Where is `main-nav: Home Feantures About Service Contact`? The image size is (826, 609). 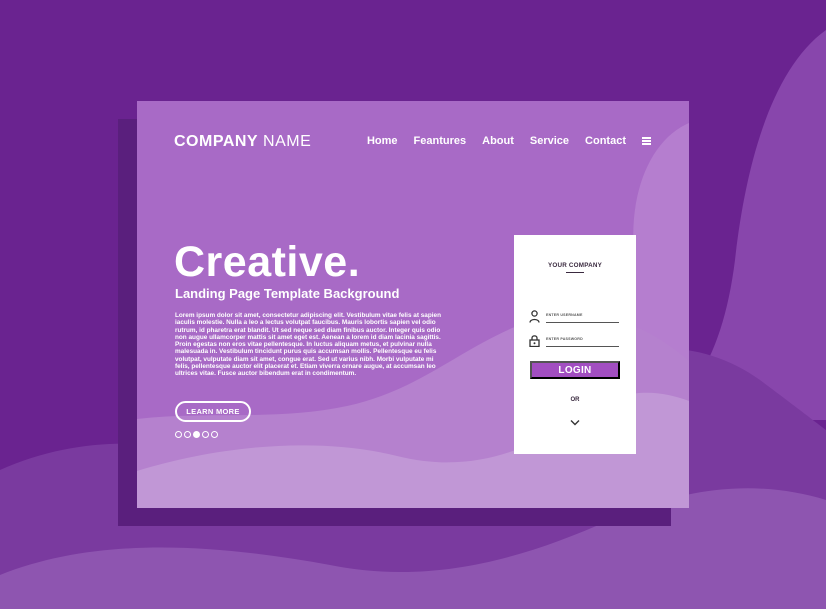
main-nav: Home Feantures About Service Contact is located at coordinates (509, 141).